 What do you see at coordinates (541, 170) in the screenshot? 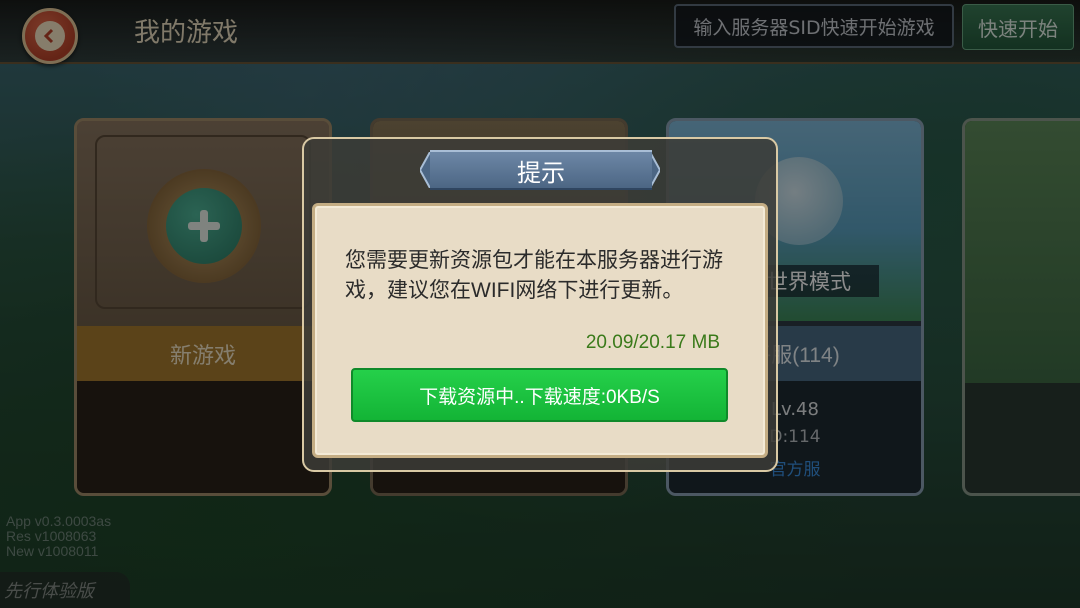
I see `dialog-title: 提示` at bounding box center [541, 170].